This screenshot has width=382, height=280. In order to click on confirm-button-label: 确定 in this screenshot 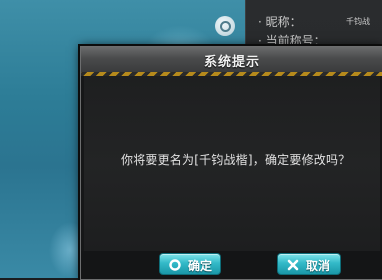, I will do `click(200, 266)`.